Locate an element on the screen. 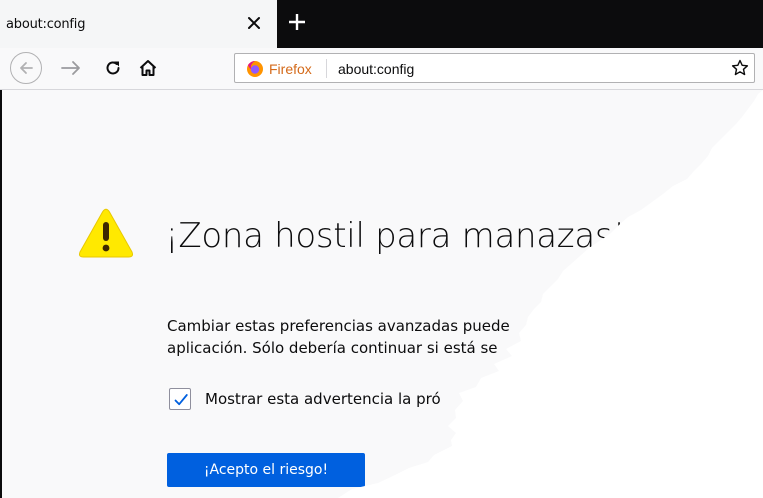 This screenshot has height=498, width=763. home-icon is located at coordinates (148, 68).